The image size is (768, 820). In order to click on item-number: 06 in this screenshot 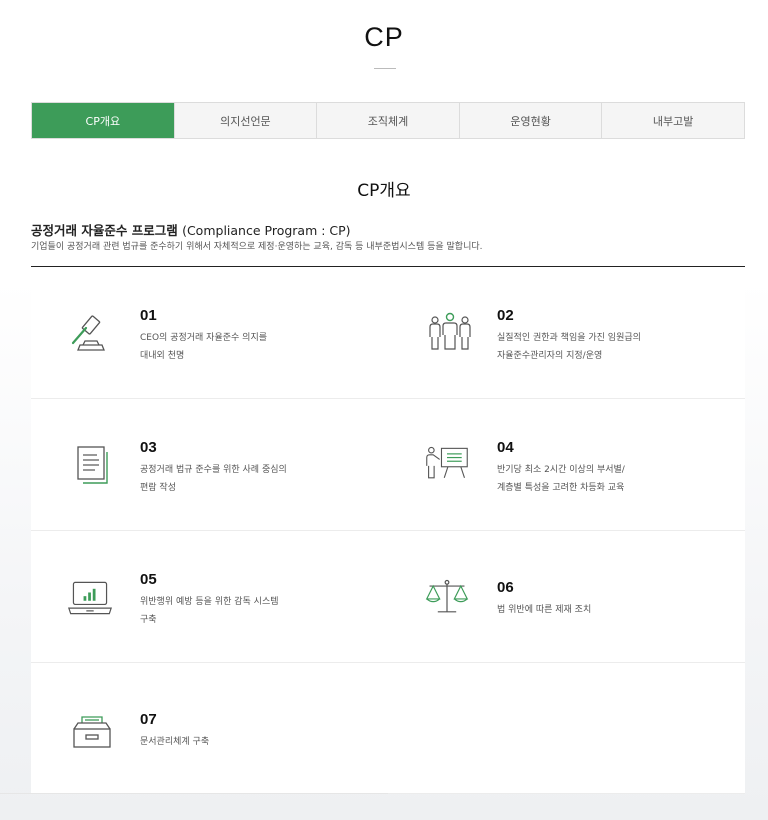, I will do `click(505, 587)`.